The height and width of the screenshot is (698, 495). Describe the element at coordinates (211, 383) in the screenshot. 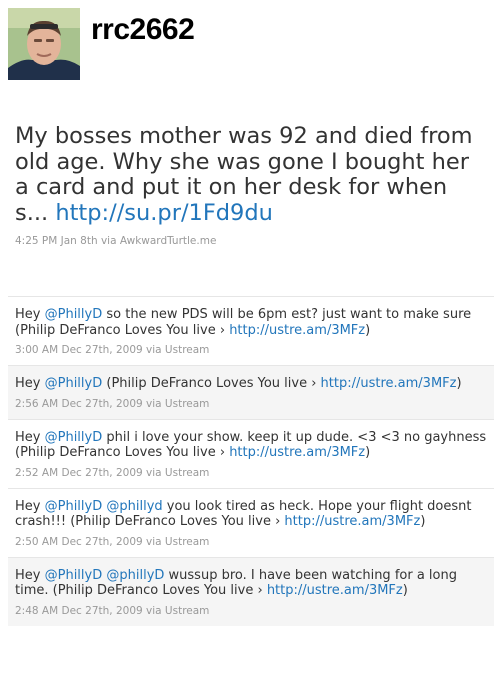

I see `tweet-body: (Philip DeFranco Loves You live ›` at that location.